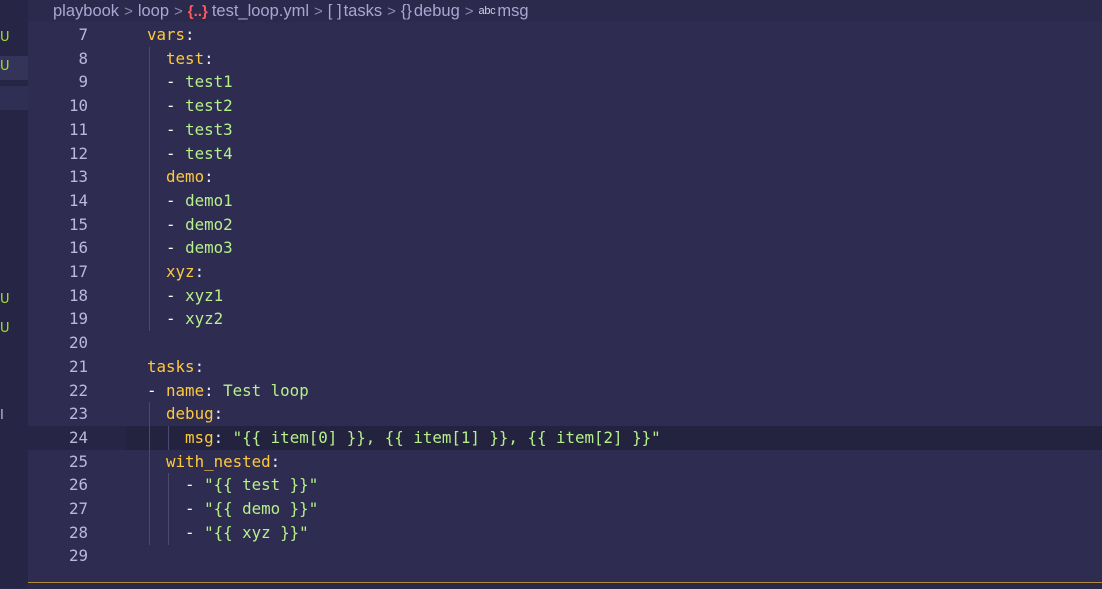 This screenshot has height=589, width=1102. What do you see at coordinates (171, 366) in the screenshot?
I see `yaml-key: tasks` at bounding box center [171, 366].